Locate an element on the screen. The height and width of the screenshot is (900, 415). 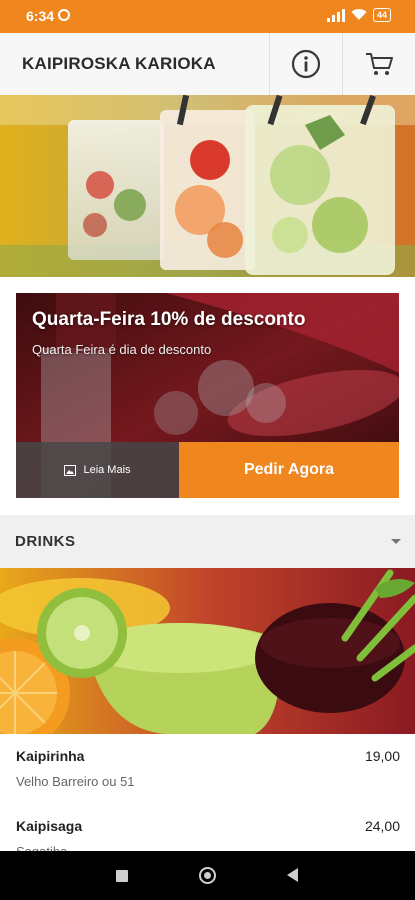
menu-item: Kaipirinha 19,00 Velho Barreiro ou 51 is located at coordinates (207, 769).